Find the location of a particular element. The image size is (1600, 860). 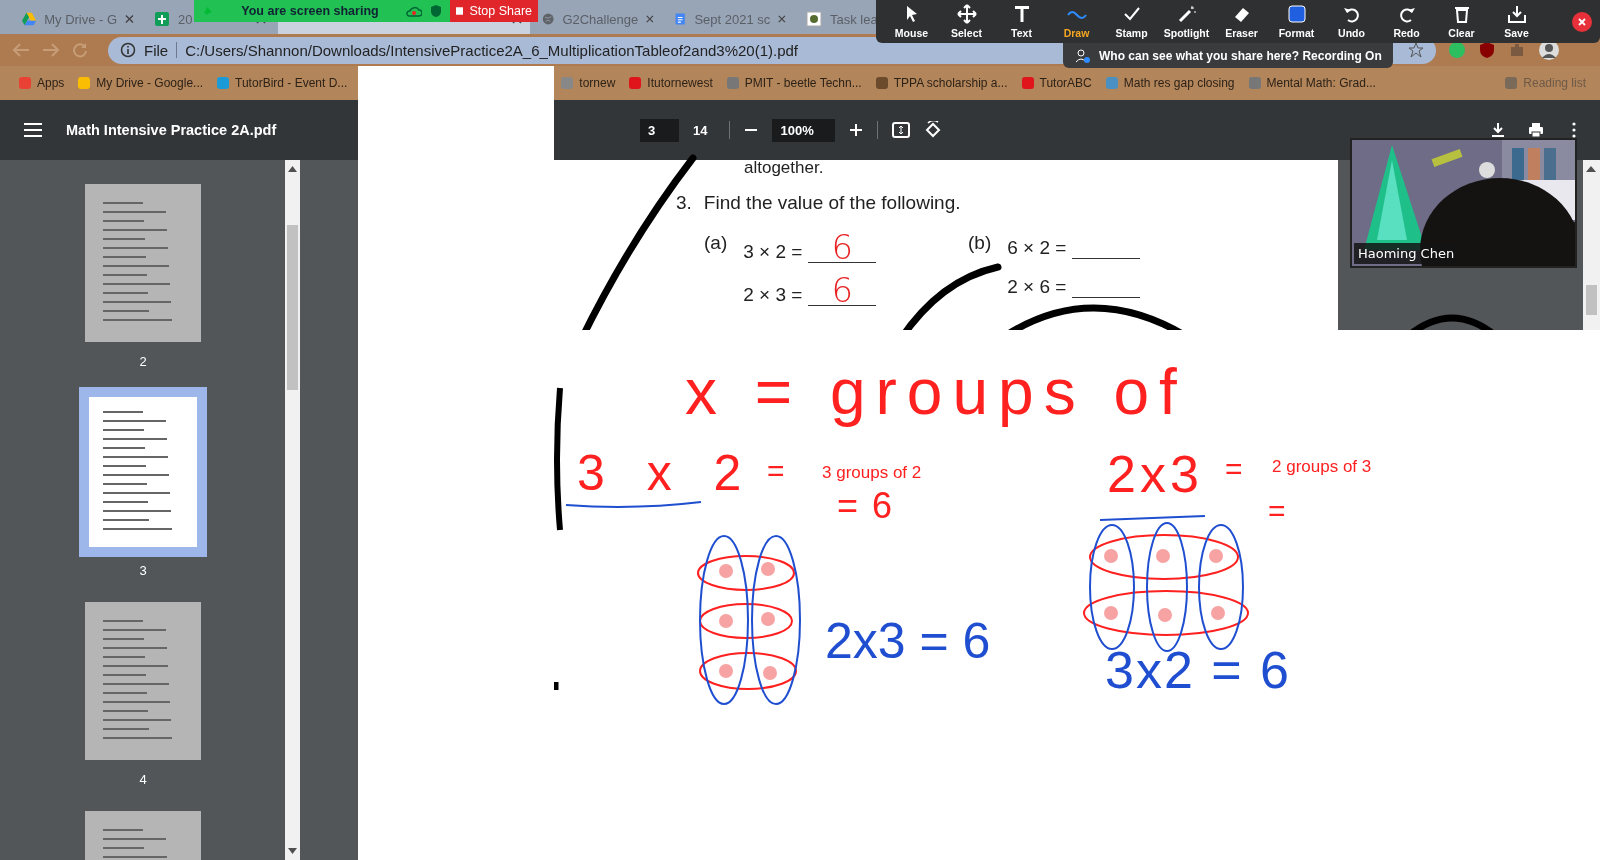

url-text: C:/Users/Shannon/Downloads/IntensivePractice2A_6_MultiplicationTableof2and3%20(1).pdf is located at coordinates (492, 50).